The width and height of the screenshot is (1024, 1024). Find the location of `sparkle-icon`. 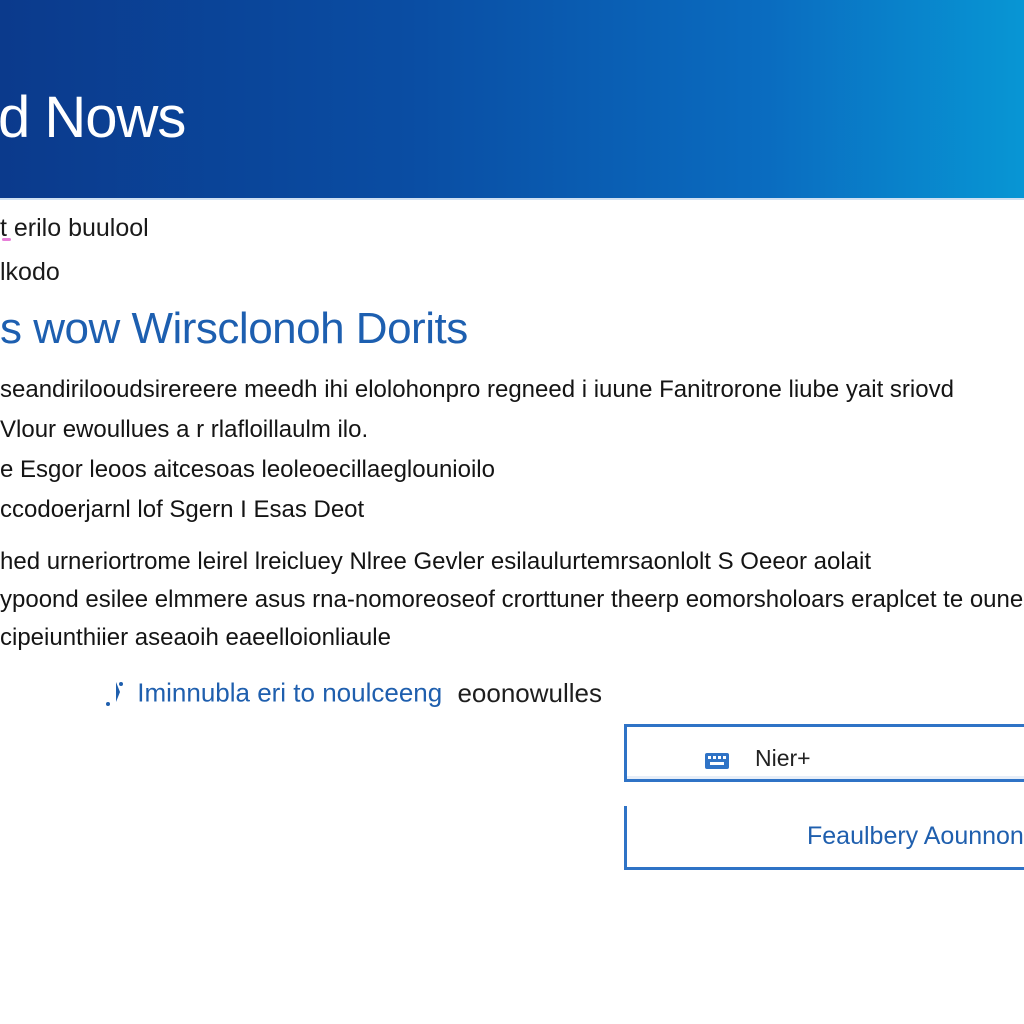

sparkle-icon is located at coordinates (115, 693).